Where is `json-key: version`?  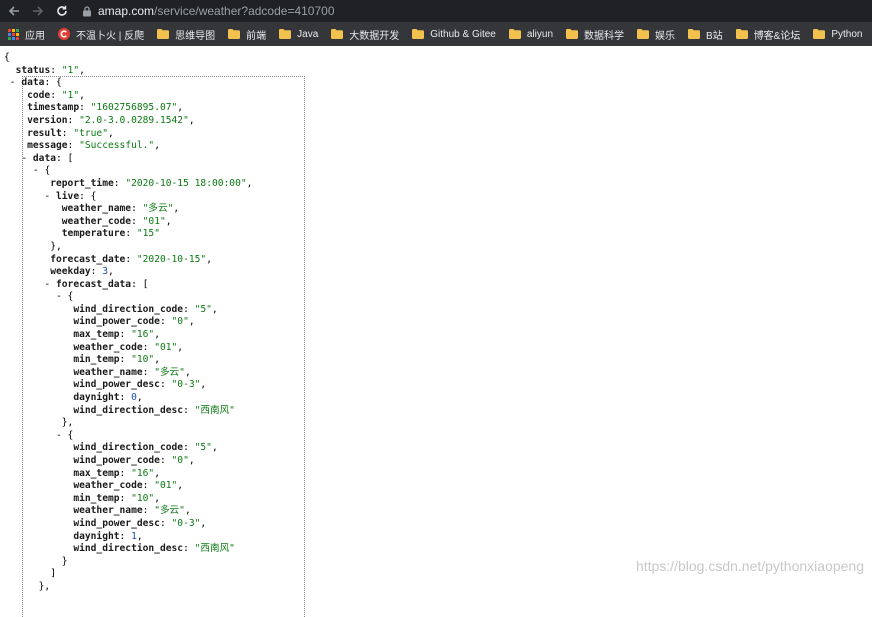 json-key: version is located at coordinates (47, 120).